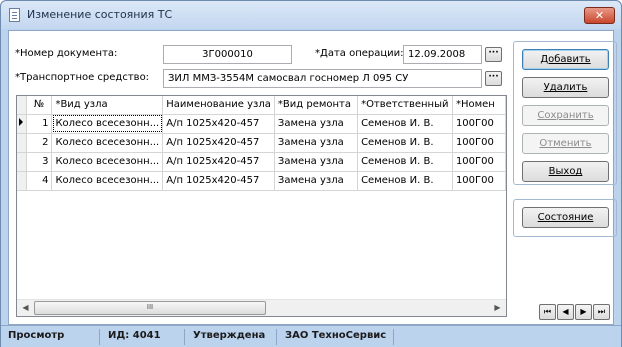 The width and height of the screenshot is (622, 347). I want to click on scroll-right-icon: ▶, so click(497, 308).